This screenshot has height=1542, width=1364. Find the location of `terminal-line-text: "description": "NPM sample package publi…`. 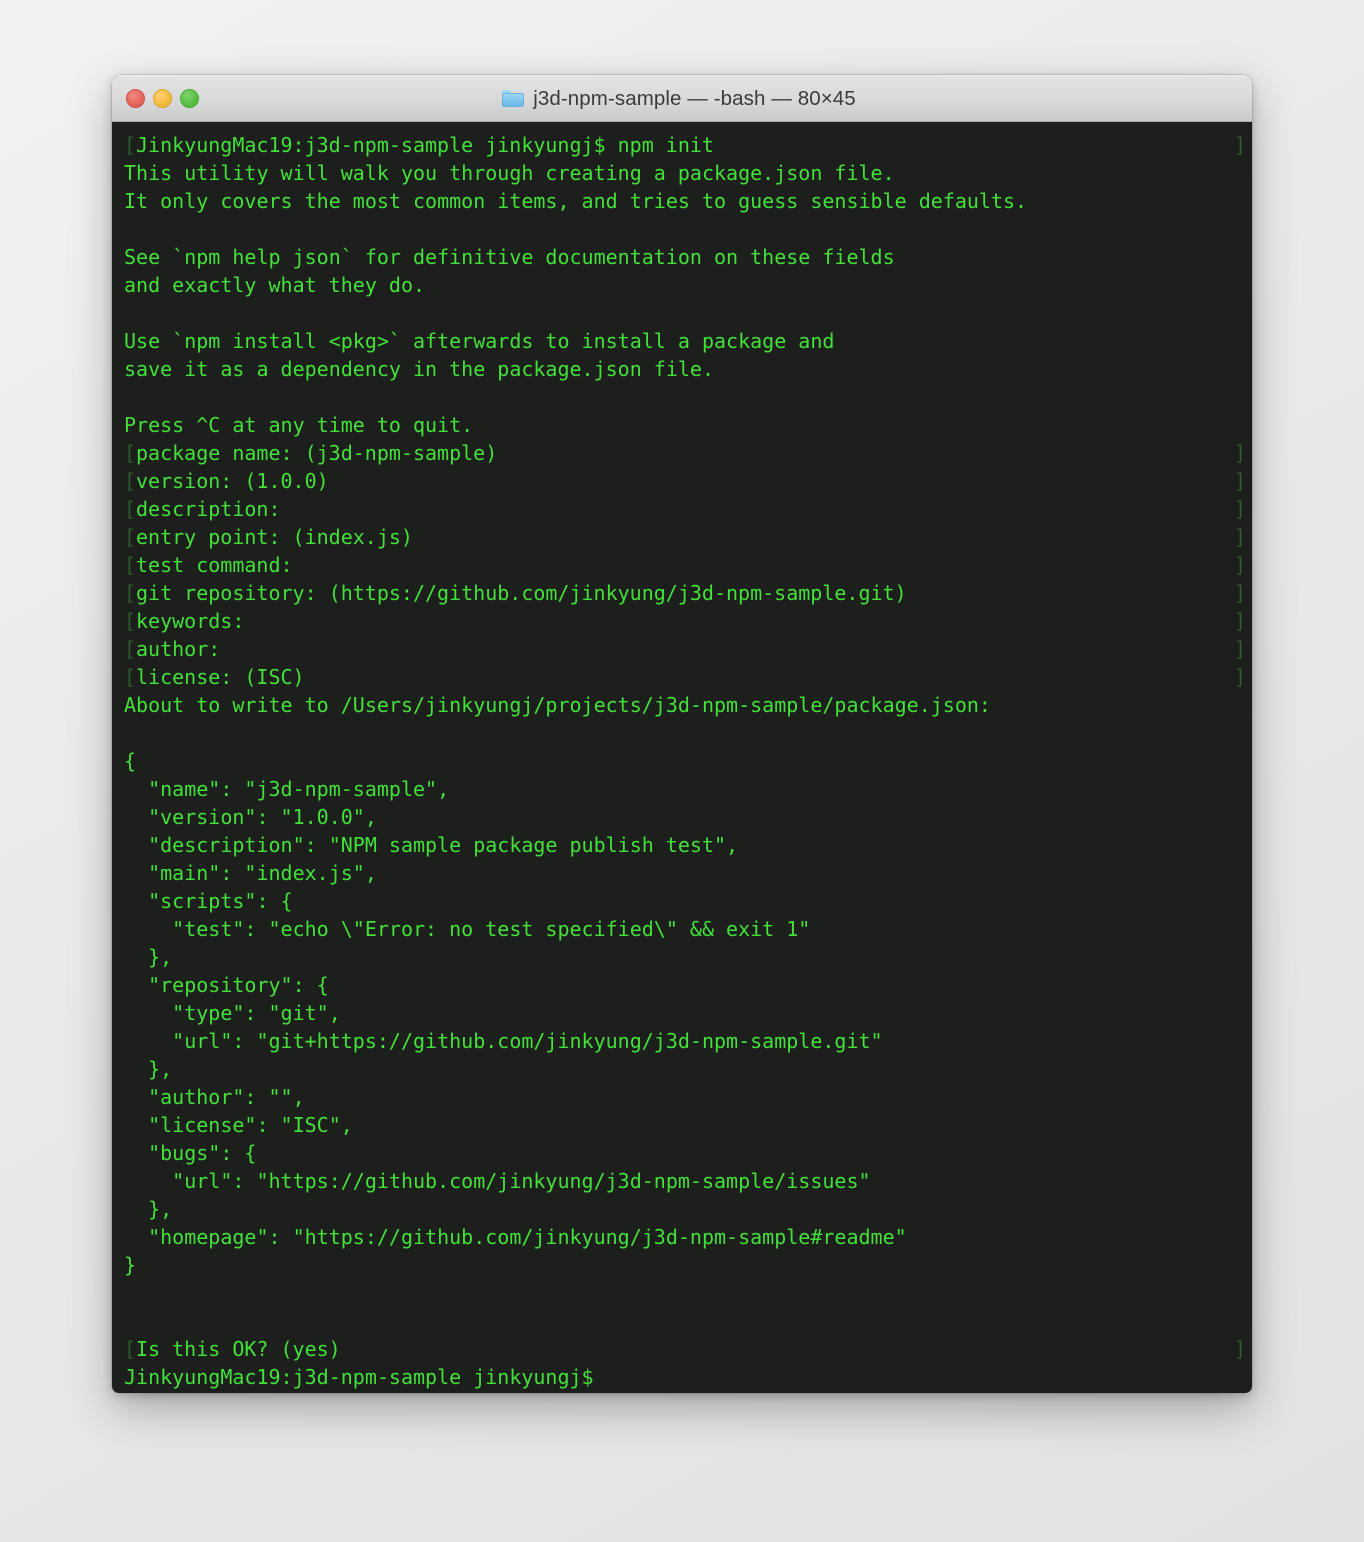

terminal-line-text: "description": "NPM sample package publi… is located at coordinates (431, 845).